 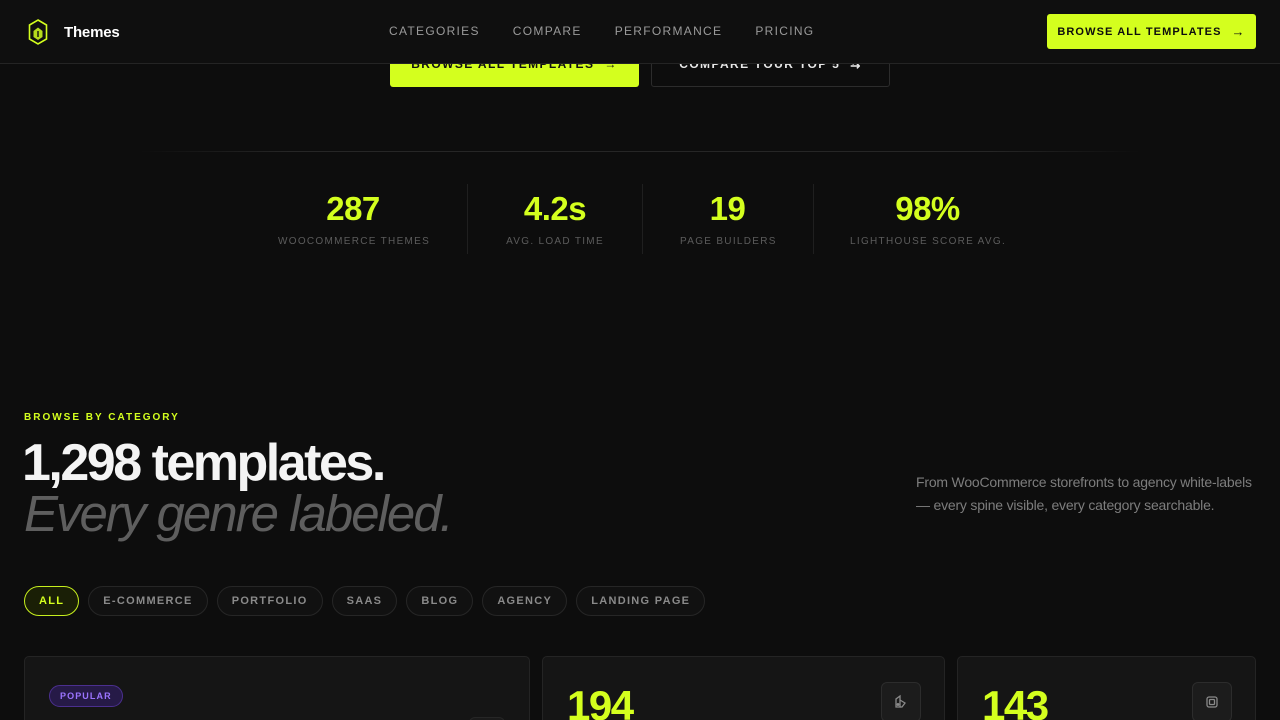 What do you see at coordinates (1015, 701) in the screenshot?
I see `card-count: 143` at bounding box center [1015, 701].